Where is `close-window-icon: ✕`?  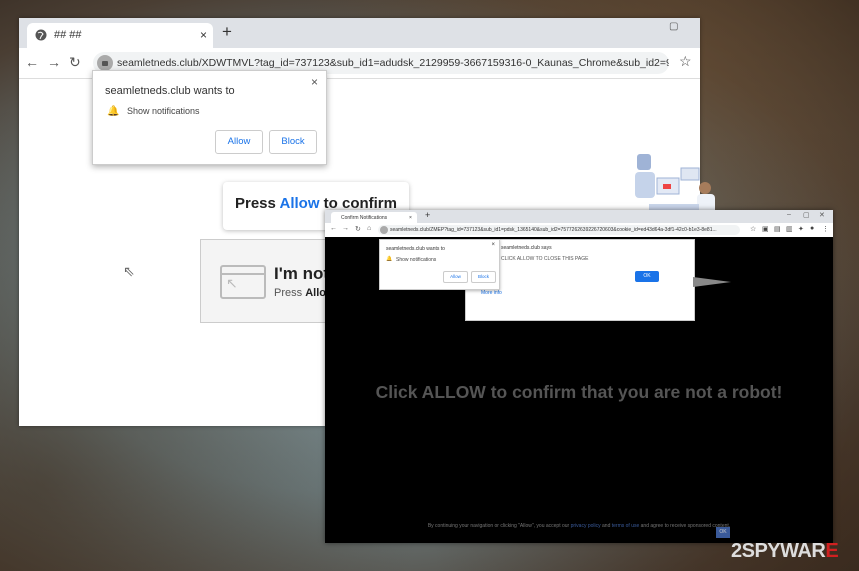
close-window-icon: ✕ is located at coordinates (822, 215).